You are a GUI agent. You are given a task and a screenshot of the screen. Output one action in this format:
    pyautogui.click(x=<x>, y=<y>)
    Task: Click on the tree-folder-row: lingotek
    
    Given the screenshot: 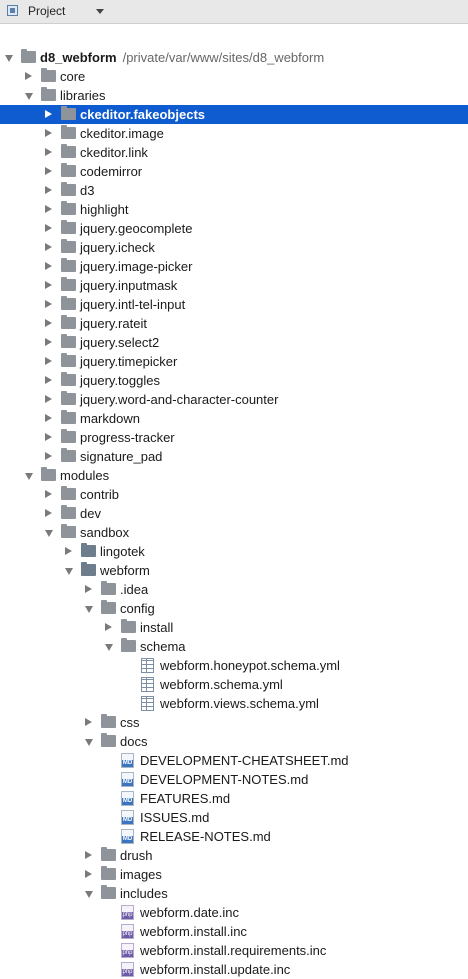 What is the action you would take?
    pyautogui.click(x=234, y=551)
    